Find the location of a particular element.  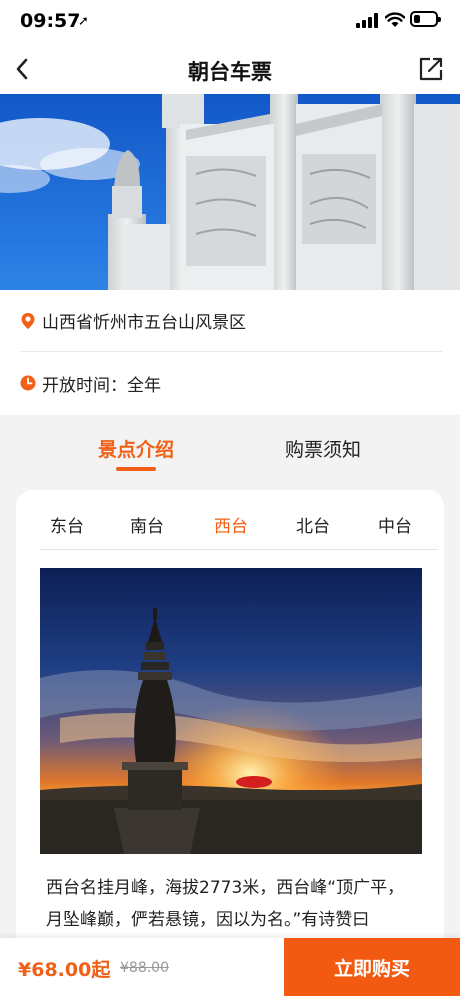

main-tabs: 景点介绍 购票须知 is located at coordinates (230, 452).